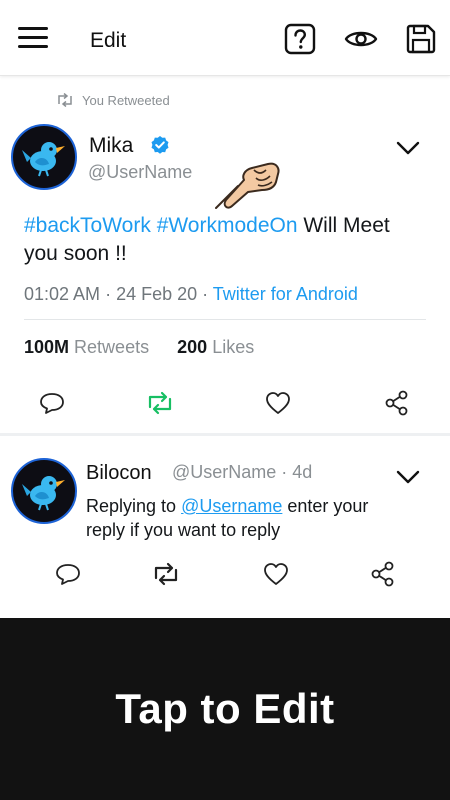 This screenshot has width=450, height=800. I want to click on tweet-author-handle: @UserName, so click(140, 172).